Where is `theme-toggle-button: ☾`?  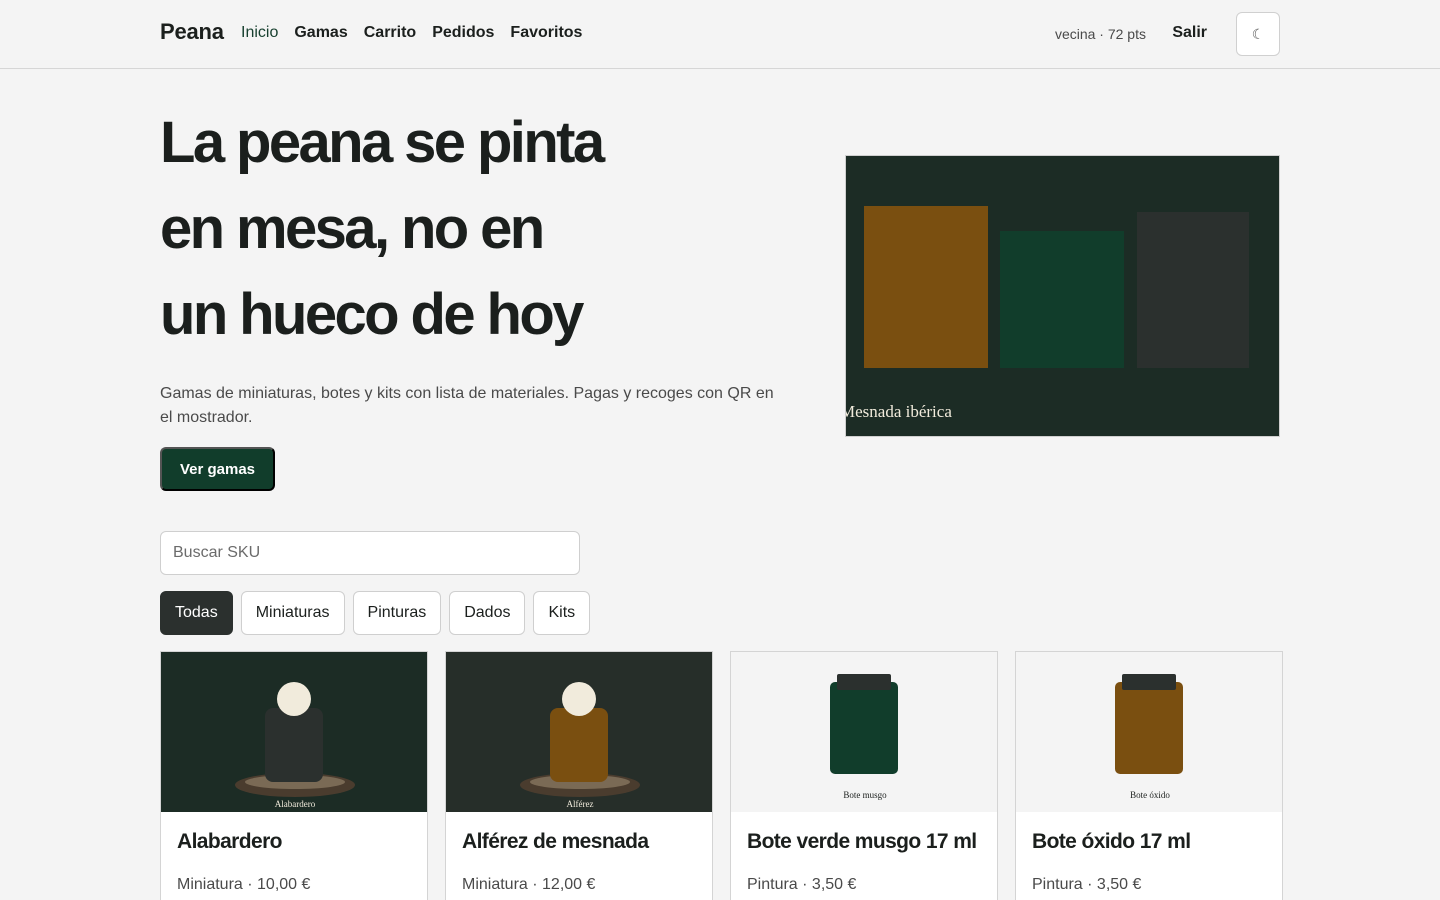
theme-toggle-button: ☾ is located at coordinates (1258, 34).